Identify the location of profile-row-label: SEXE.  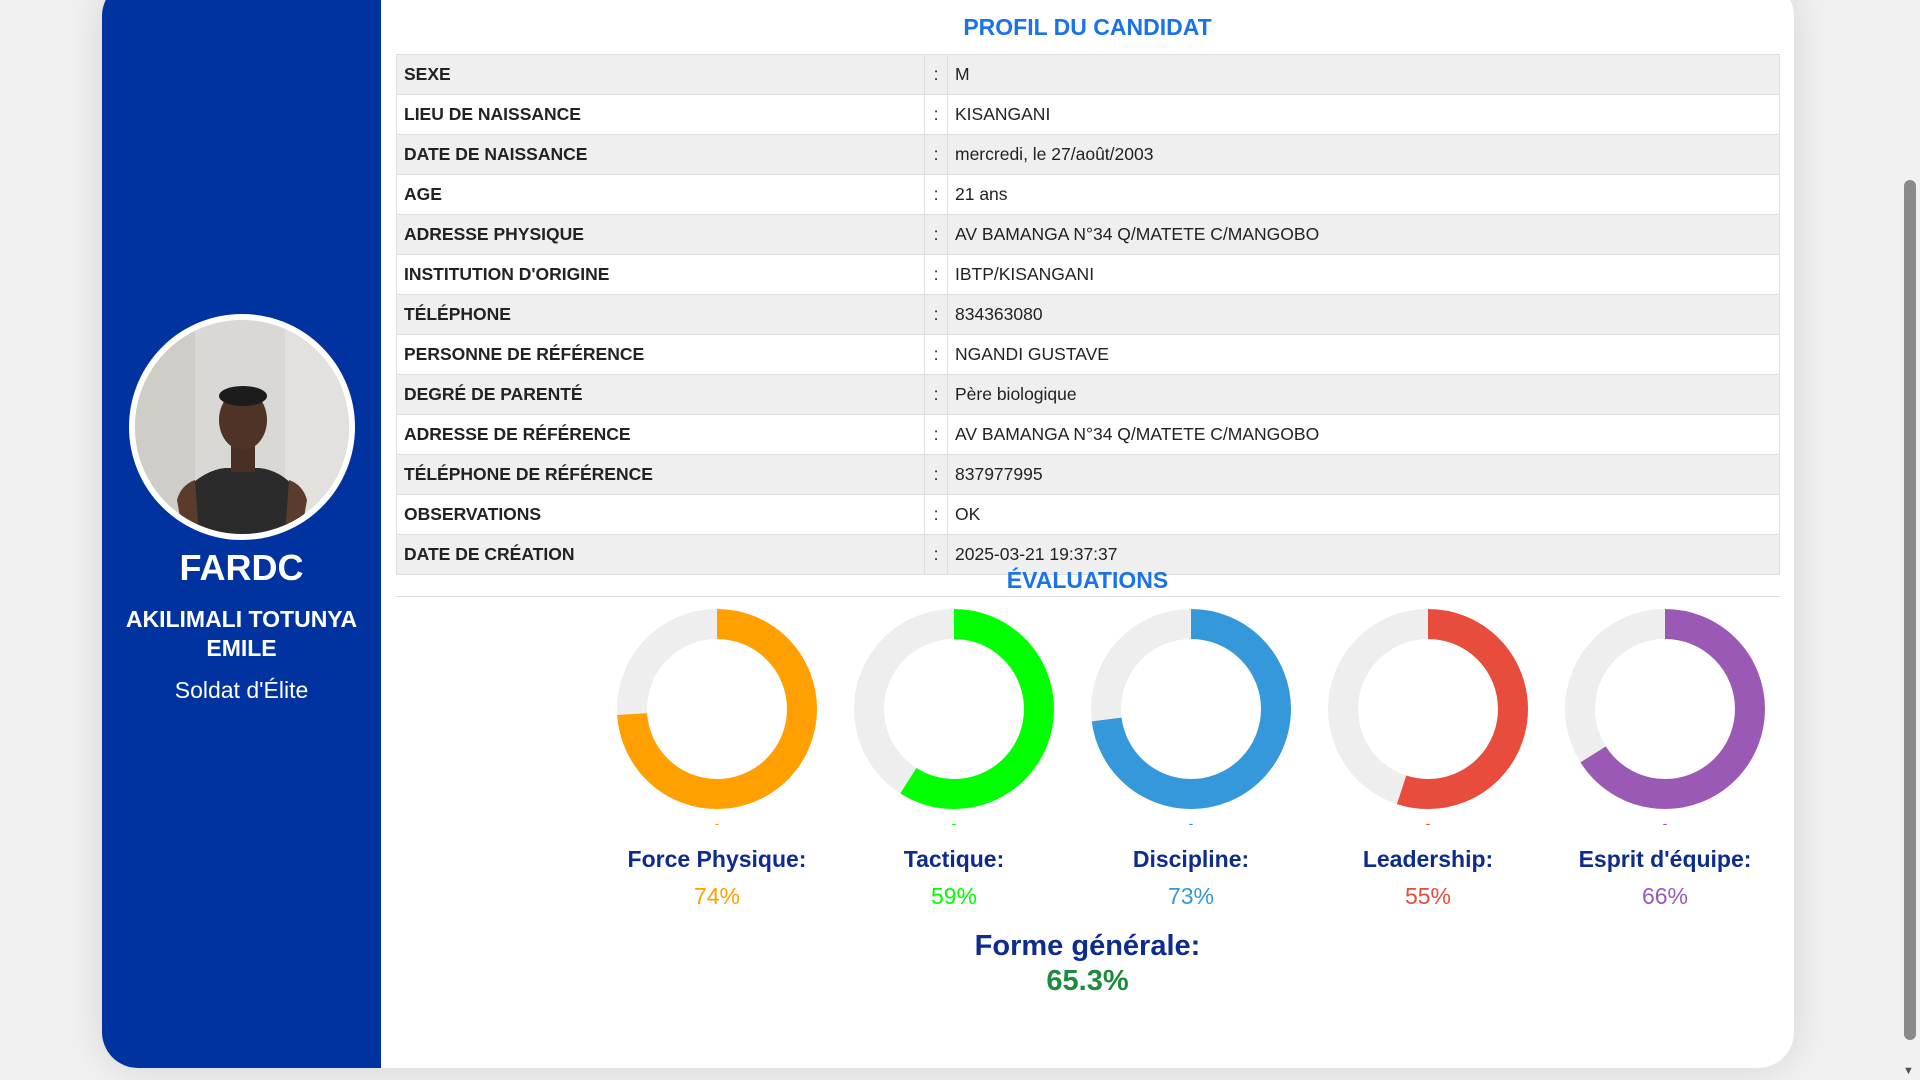
(660, 74).